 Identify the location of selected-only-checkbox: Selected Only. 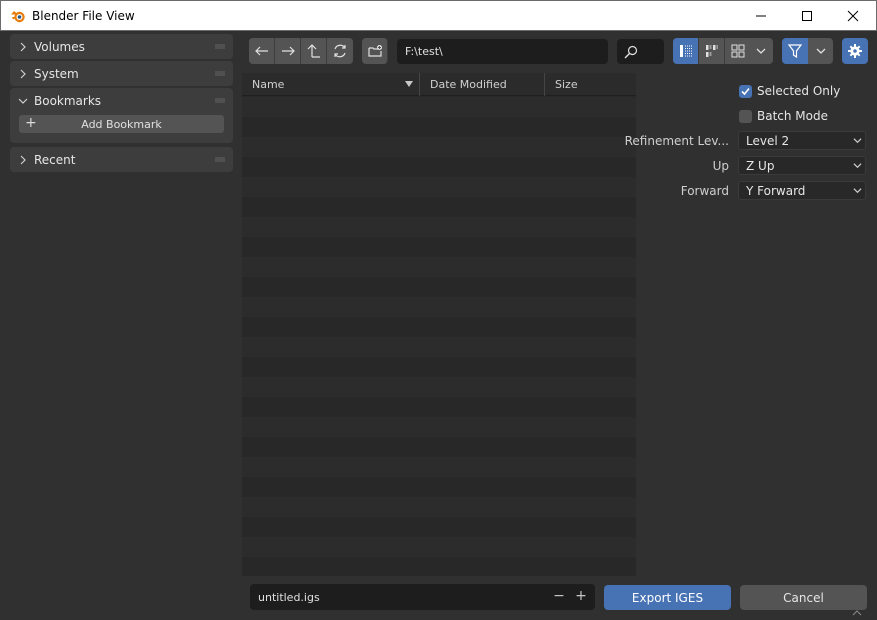
(789, 91).